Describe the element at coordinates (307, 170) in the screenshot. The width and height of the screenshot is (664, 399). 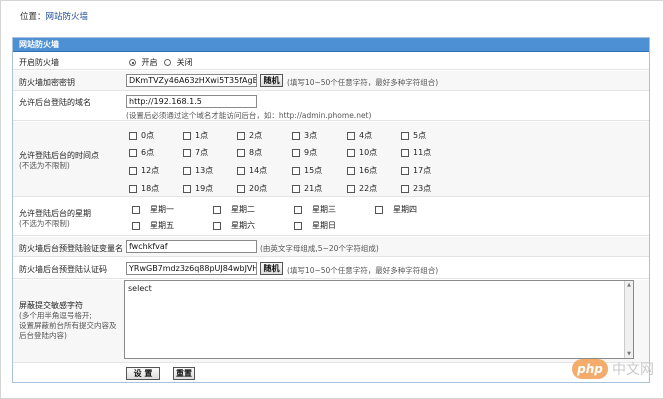
I see `hour-checkbox-item: 15点` at that location.